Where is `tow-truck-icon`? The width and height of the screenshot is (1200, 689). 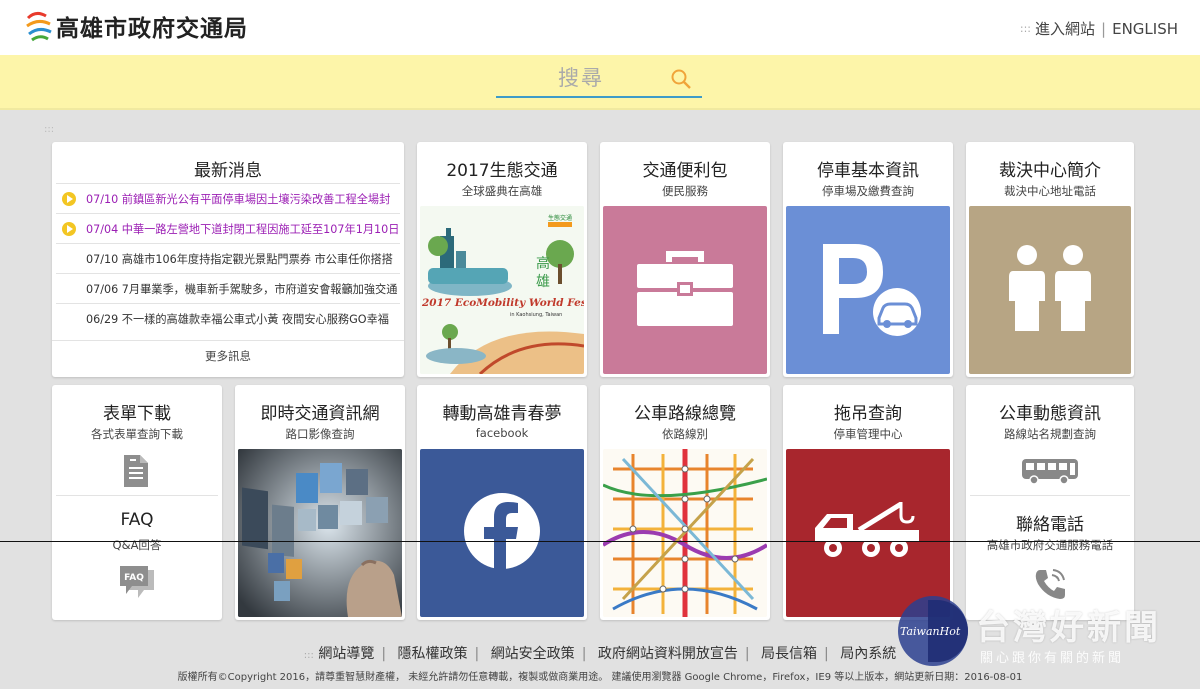 tow-truck-icon is located at coordinates (868, 533).